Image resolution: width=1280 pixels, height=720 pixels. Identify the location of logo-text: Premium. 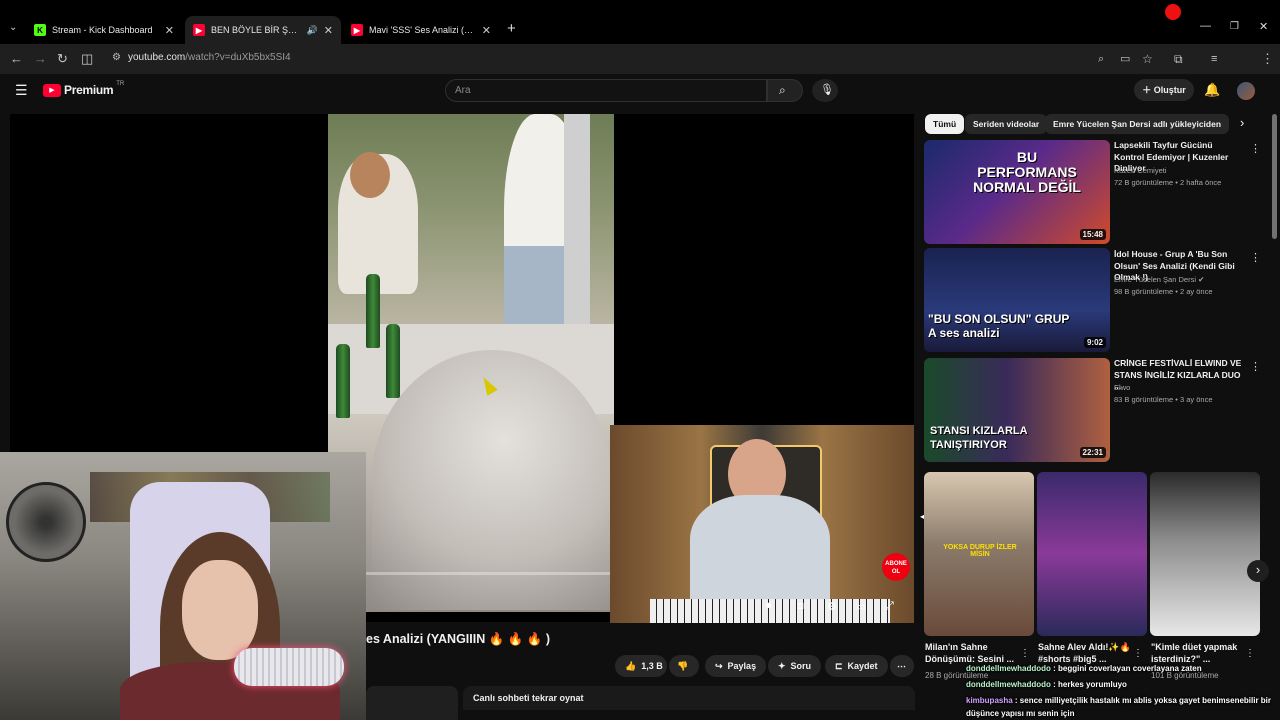
(89, 90).